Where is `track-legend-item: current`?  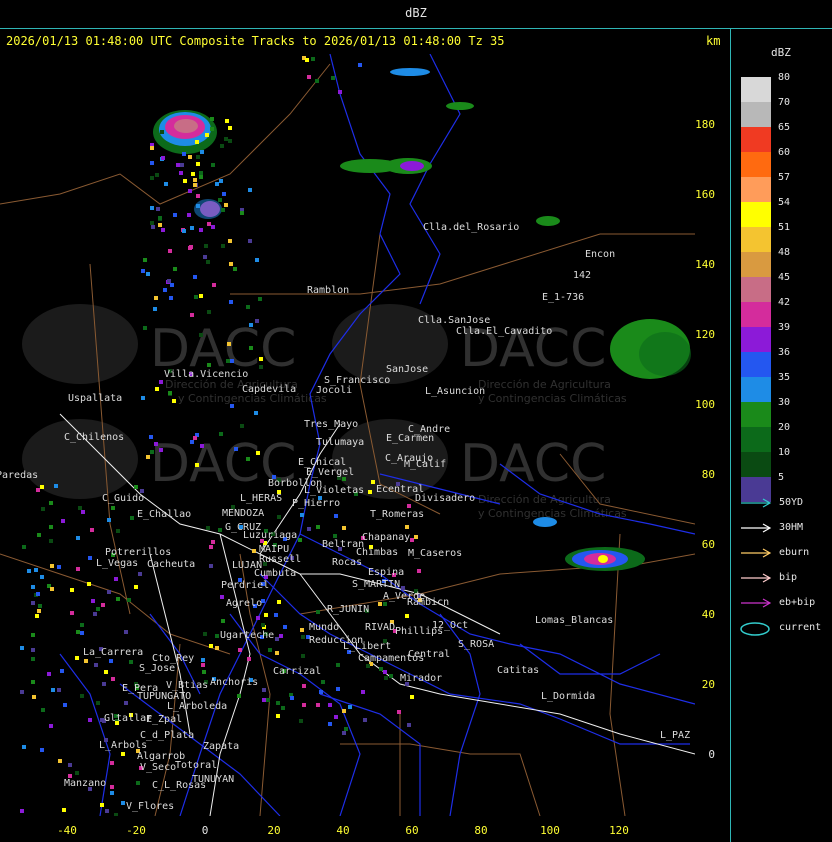 track-legend-item: current is located at coordinates (784, 628).